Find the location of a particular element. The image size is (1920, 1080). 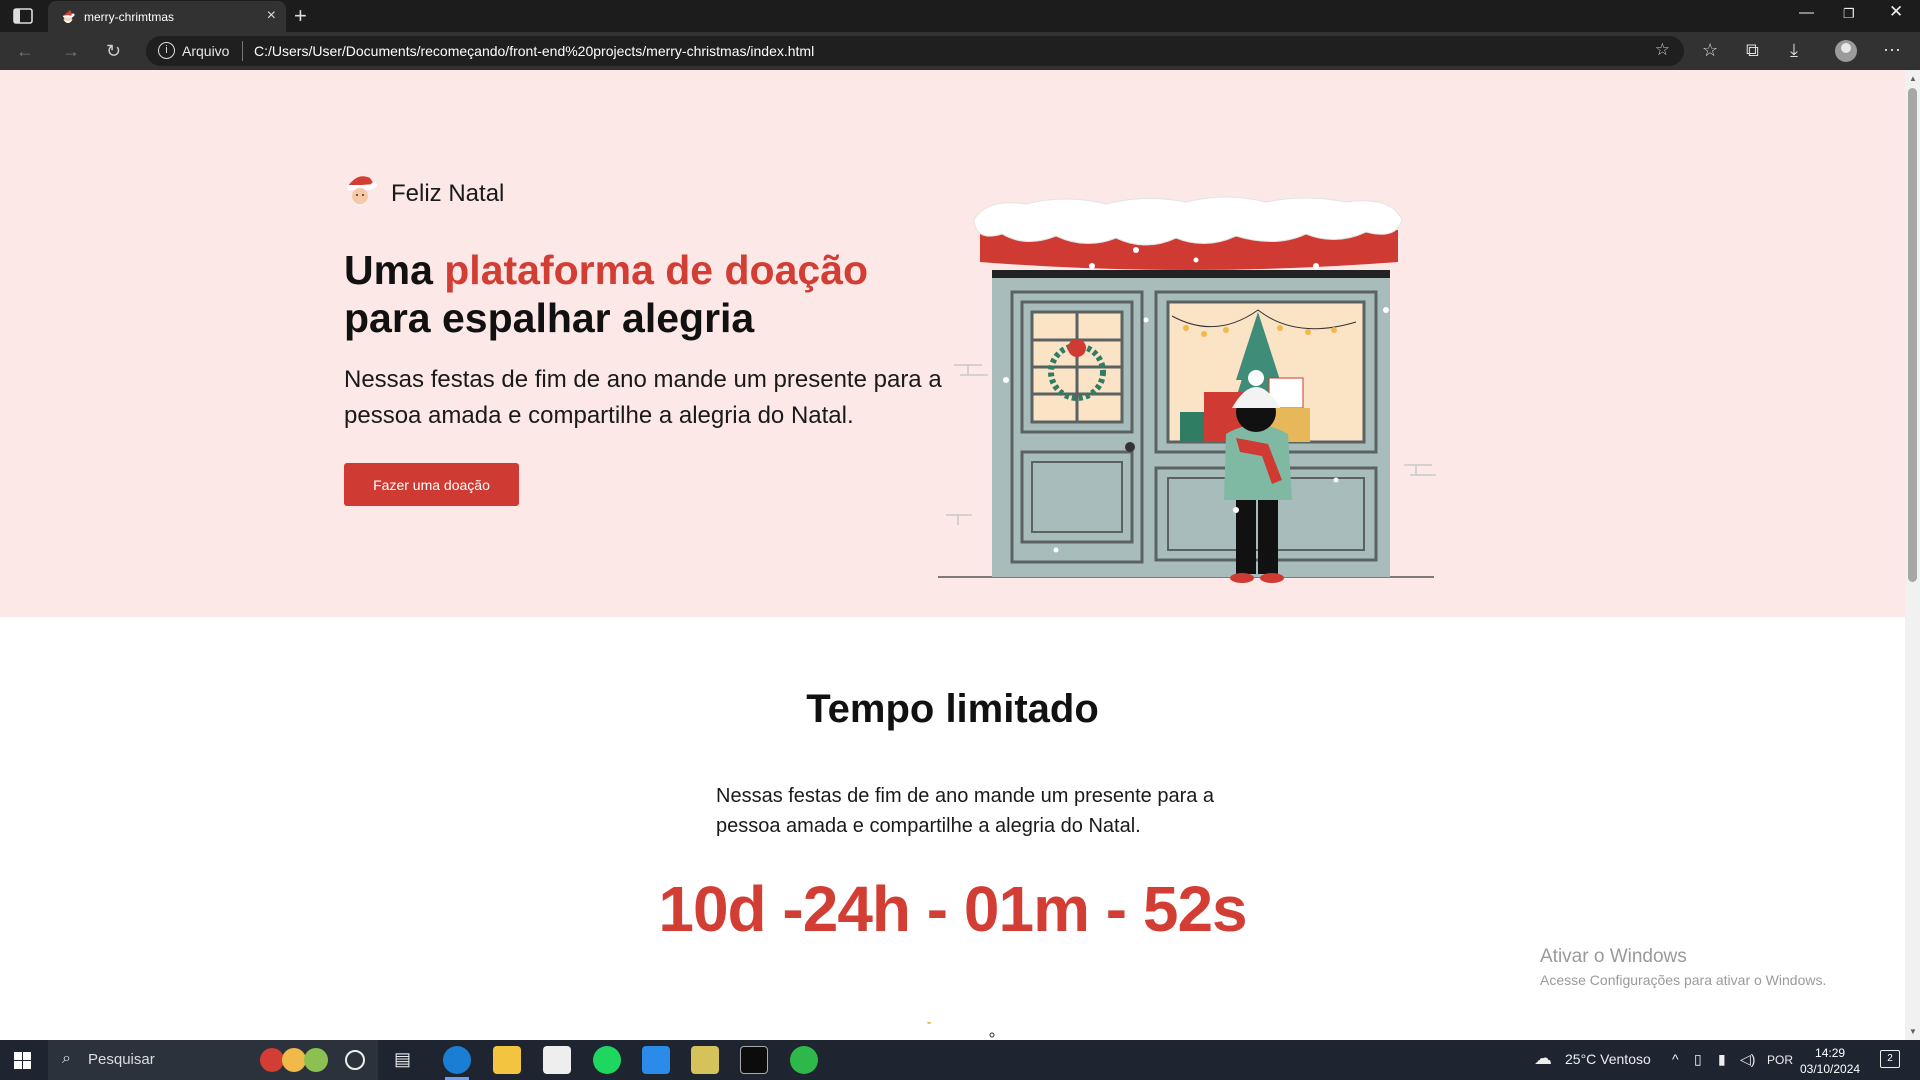

page-scrollbar: ▲ ▼ is located at coordinates (1912, 555).